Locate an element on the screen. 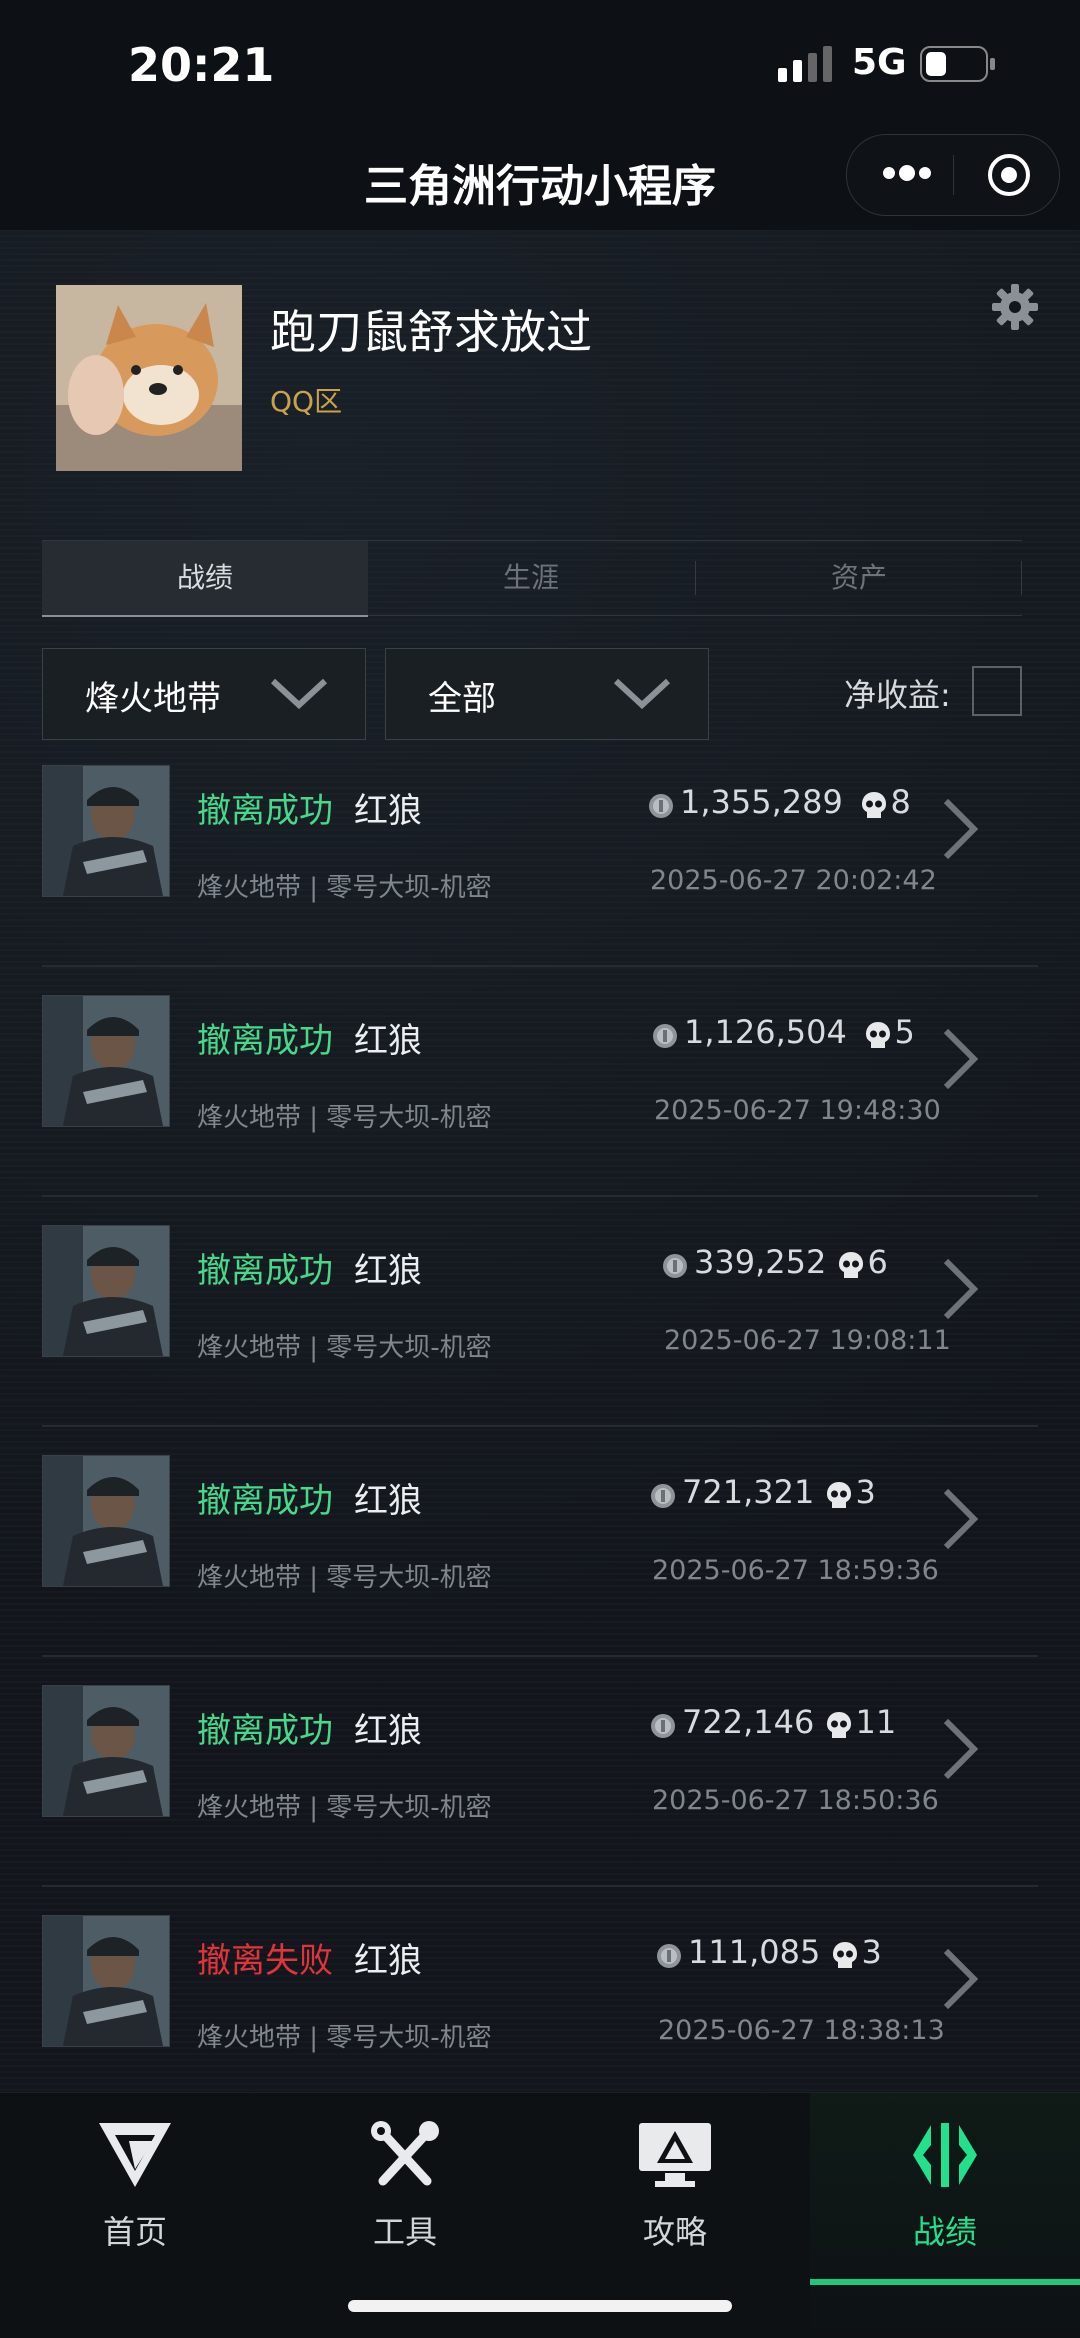 The height and width of the screenshot is (2338, 1080). miniprogram-capsule is located at coordinates (953, 175).